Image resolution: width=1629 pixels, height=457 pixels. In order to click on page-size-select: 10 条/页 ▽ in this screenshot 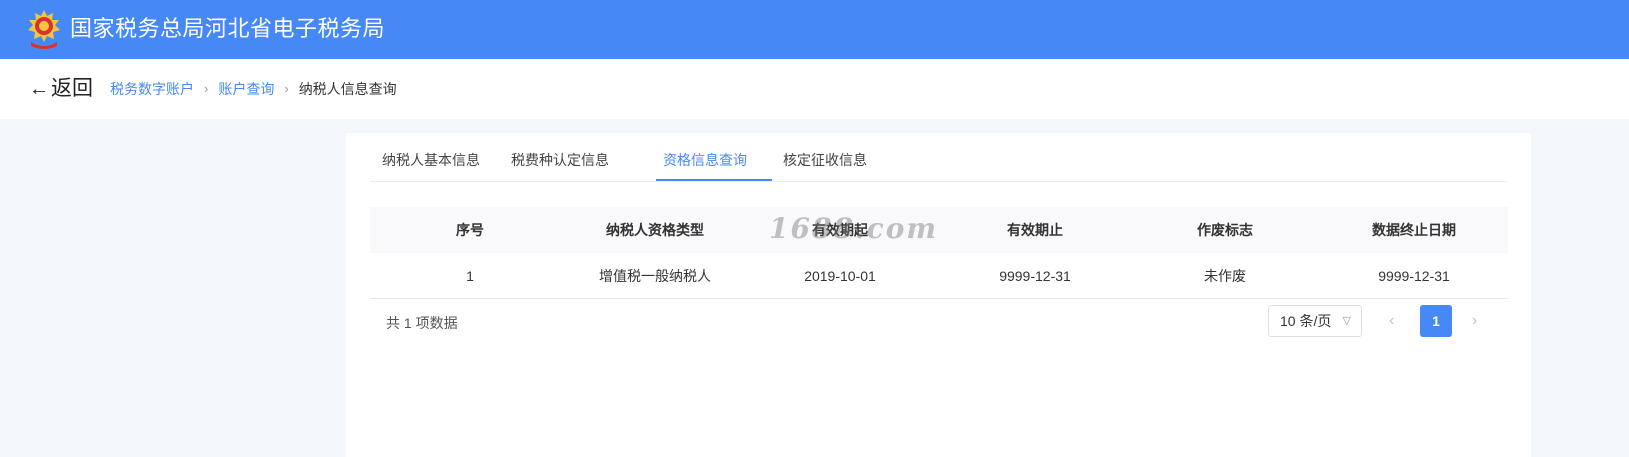, I will do `click(1315, 321)`.